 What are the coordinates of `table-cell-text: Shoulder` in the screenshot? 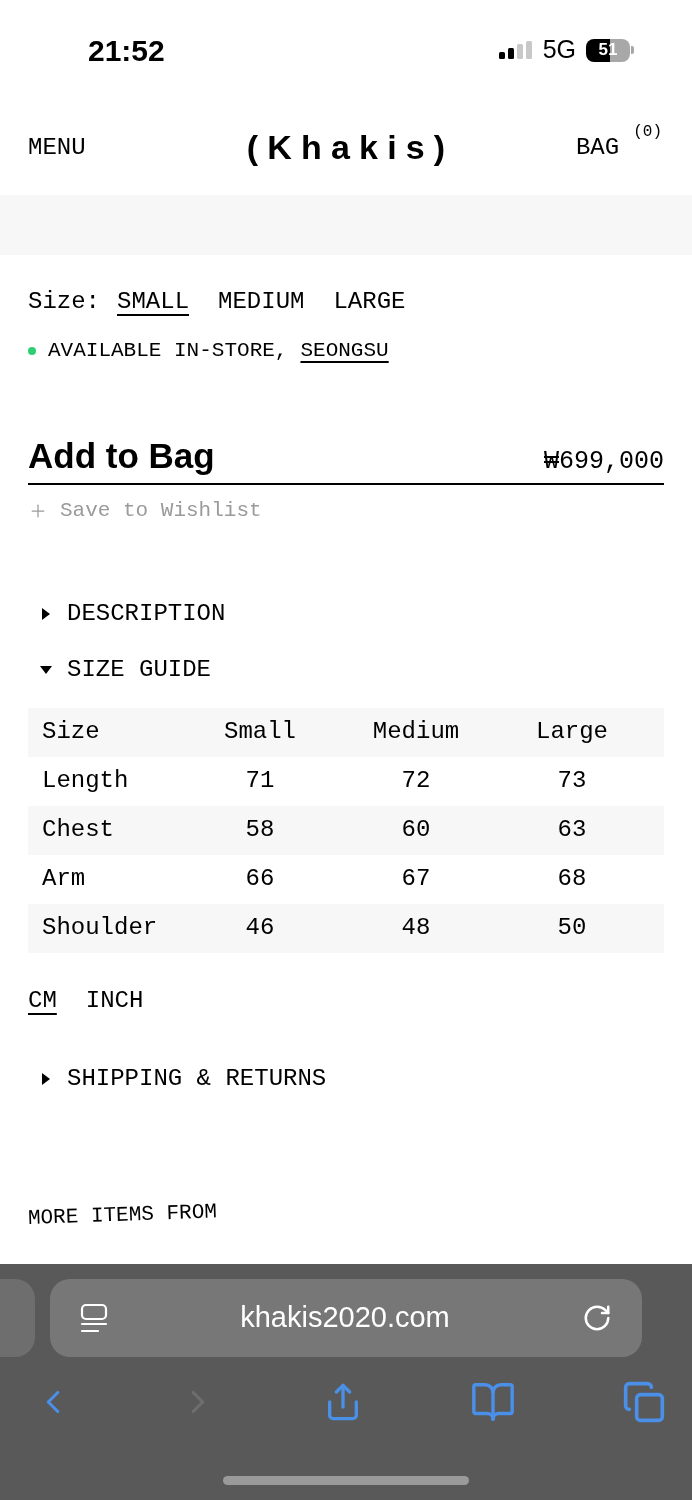 It's located at (100, 928).